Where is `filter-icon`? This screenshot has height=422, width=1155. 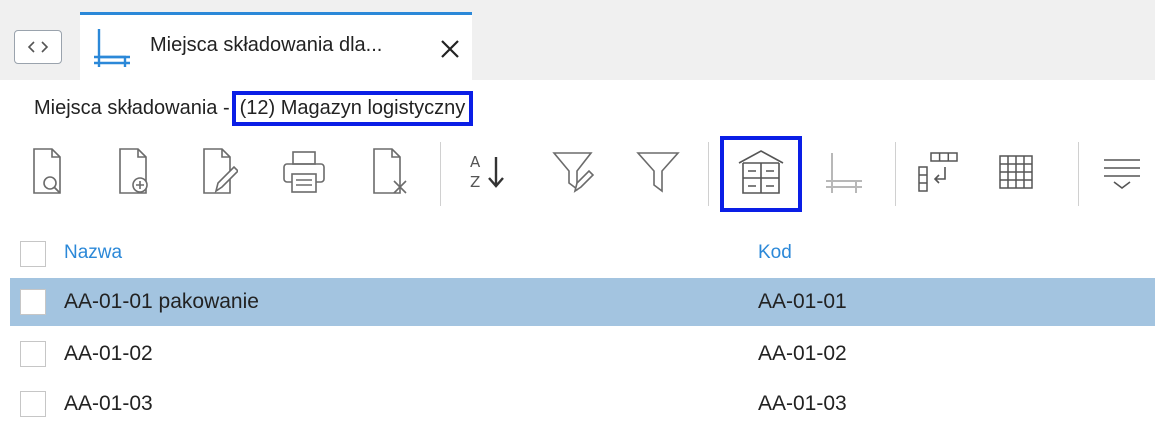 filter-icon is located at coordinates (658, 172).